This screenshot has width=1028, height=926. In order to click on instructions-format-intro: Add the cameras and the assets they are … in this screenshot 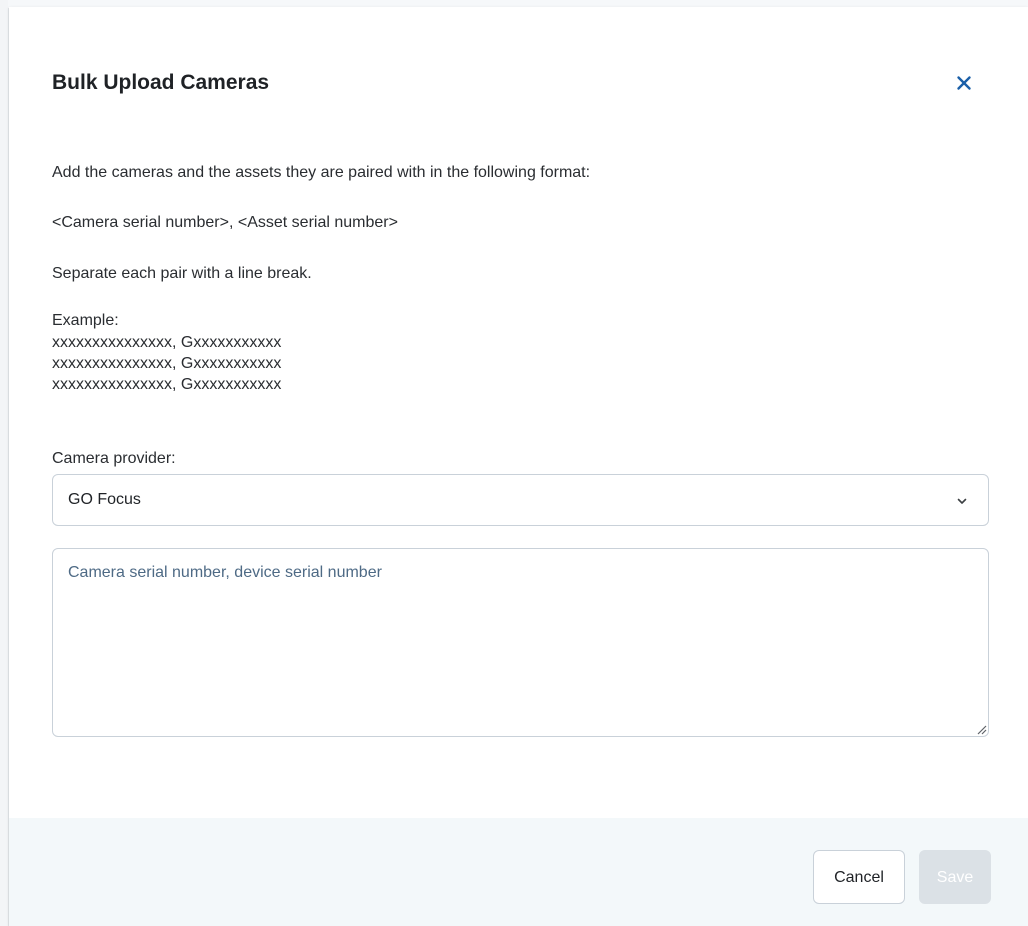, I will do `click(321, 172)`.